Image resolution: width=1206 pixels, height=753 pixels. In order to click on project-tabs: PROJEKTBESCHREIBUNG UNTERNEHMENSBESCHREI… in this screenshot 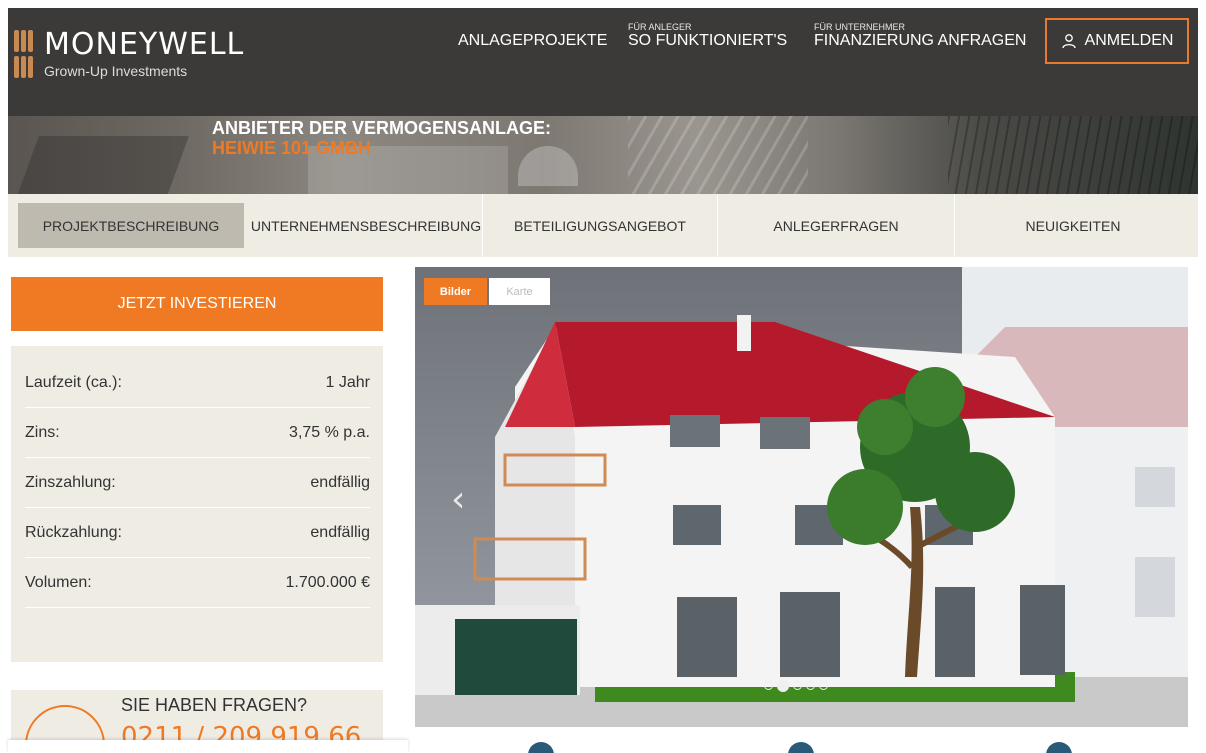, I will do `click(603, 225)`.